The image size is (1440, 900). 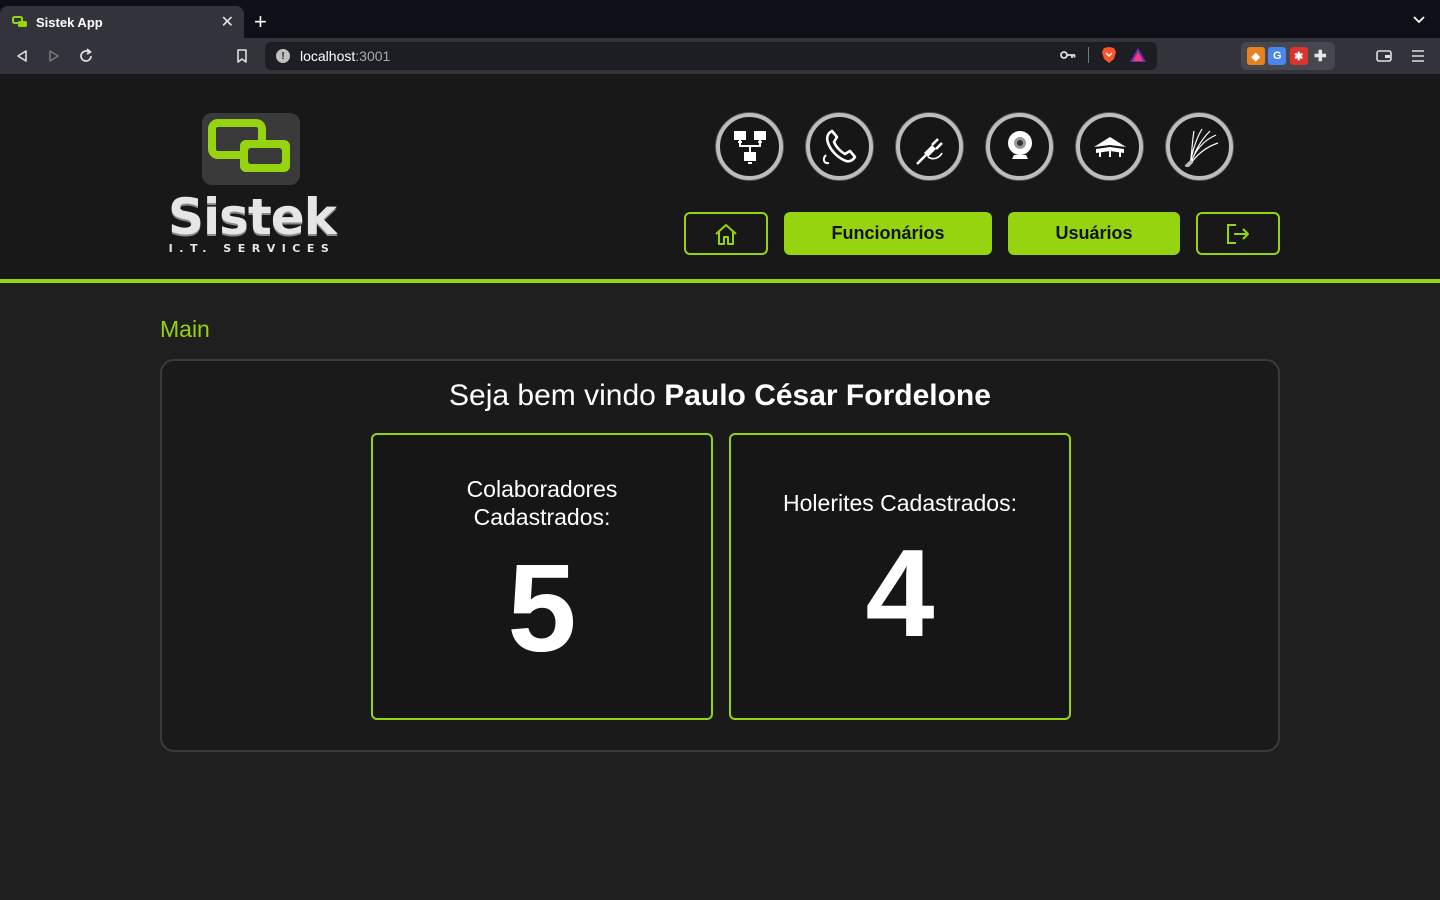 What do you see at coordinates (711, 56) in the screenshot?
I see `address-bar: ! localhost:3001` at bounding box center [711, 56].